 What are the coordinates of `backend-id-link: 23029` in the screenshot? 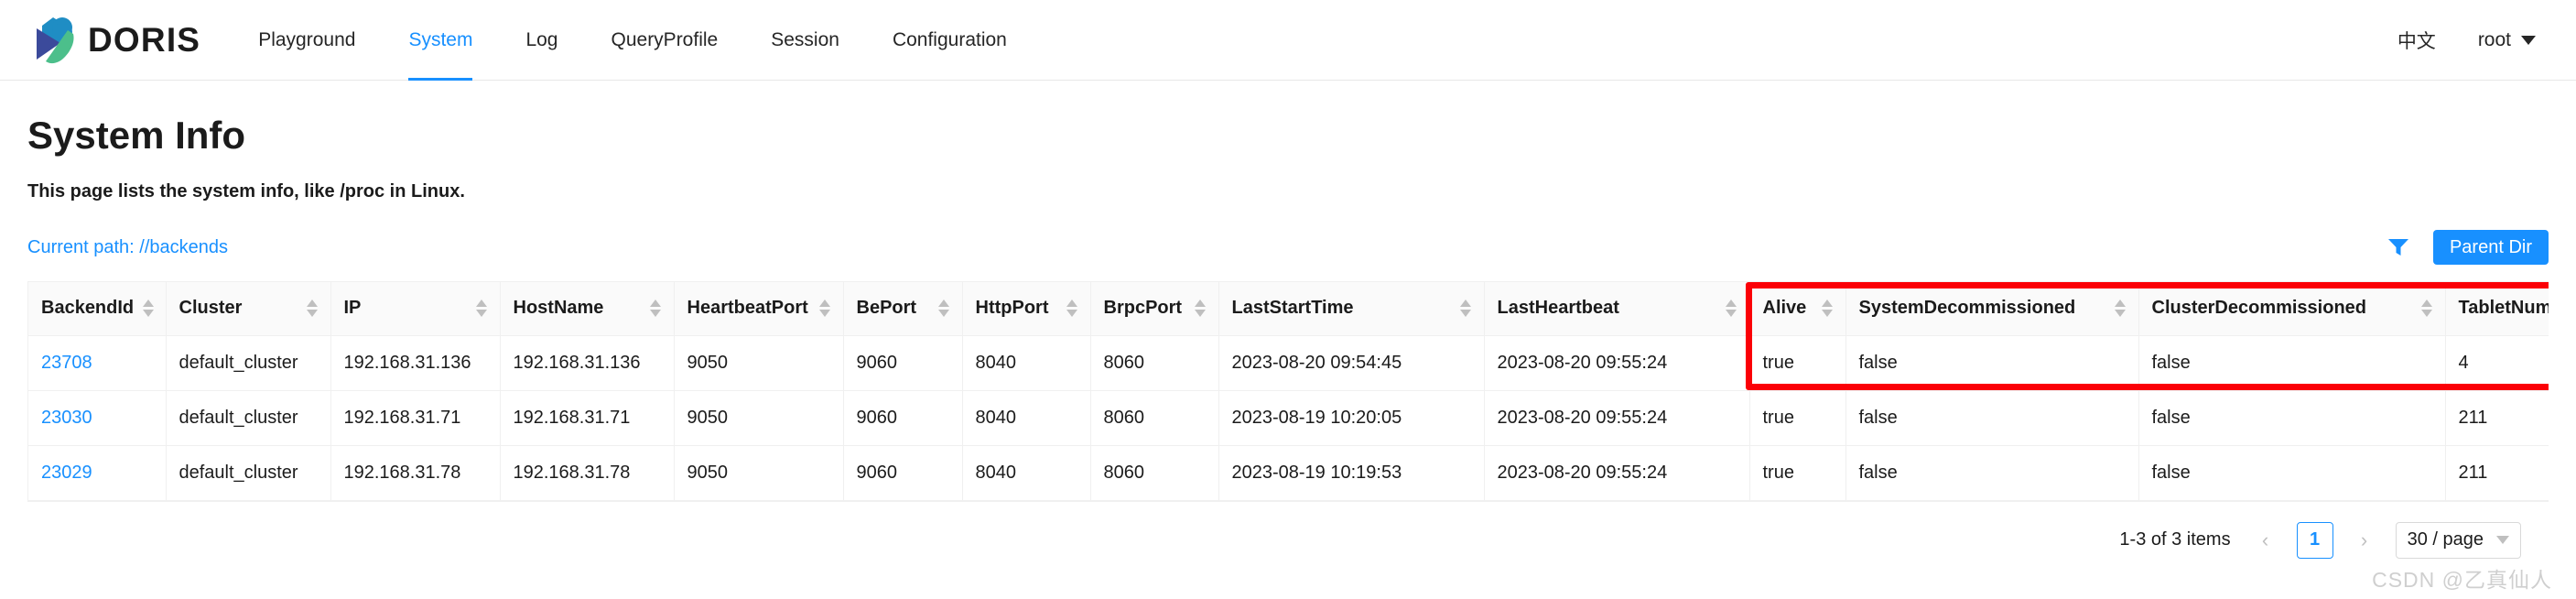 It's located at (66, 473).